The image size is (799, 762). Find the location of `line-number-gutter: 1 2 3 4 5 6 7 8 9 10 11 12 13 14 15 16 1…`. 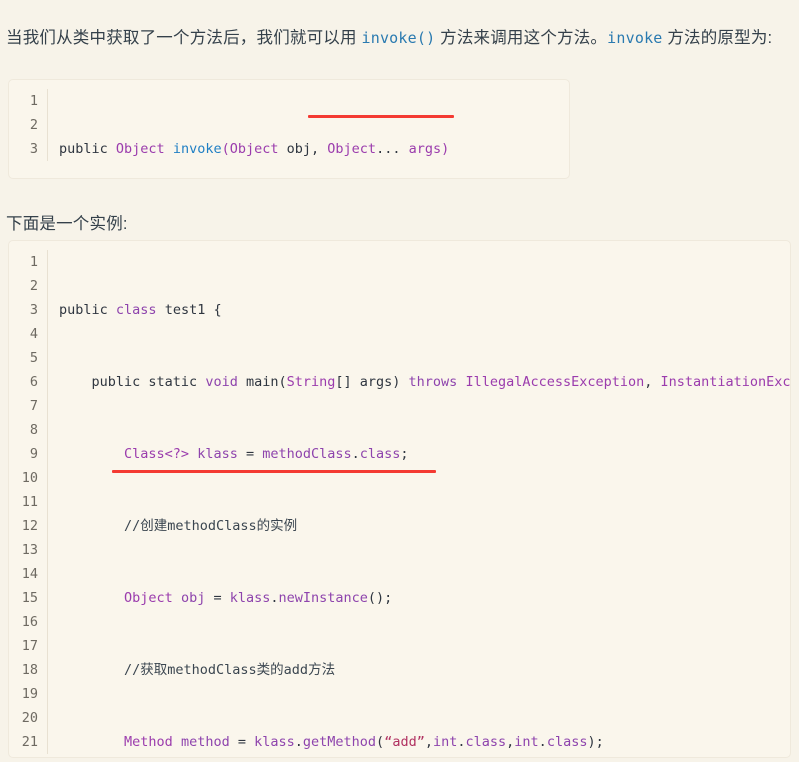

line-number-gutter: 1 2 3 4 5 6 7 8 9 10 11 12 13 14 15 16 1… is located at coordinates (28, 502).